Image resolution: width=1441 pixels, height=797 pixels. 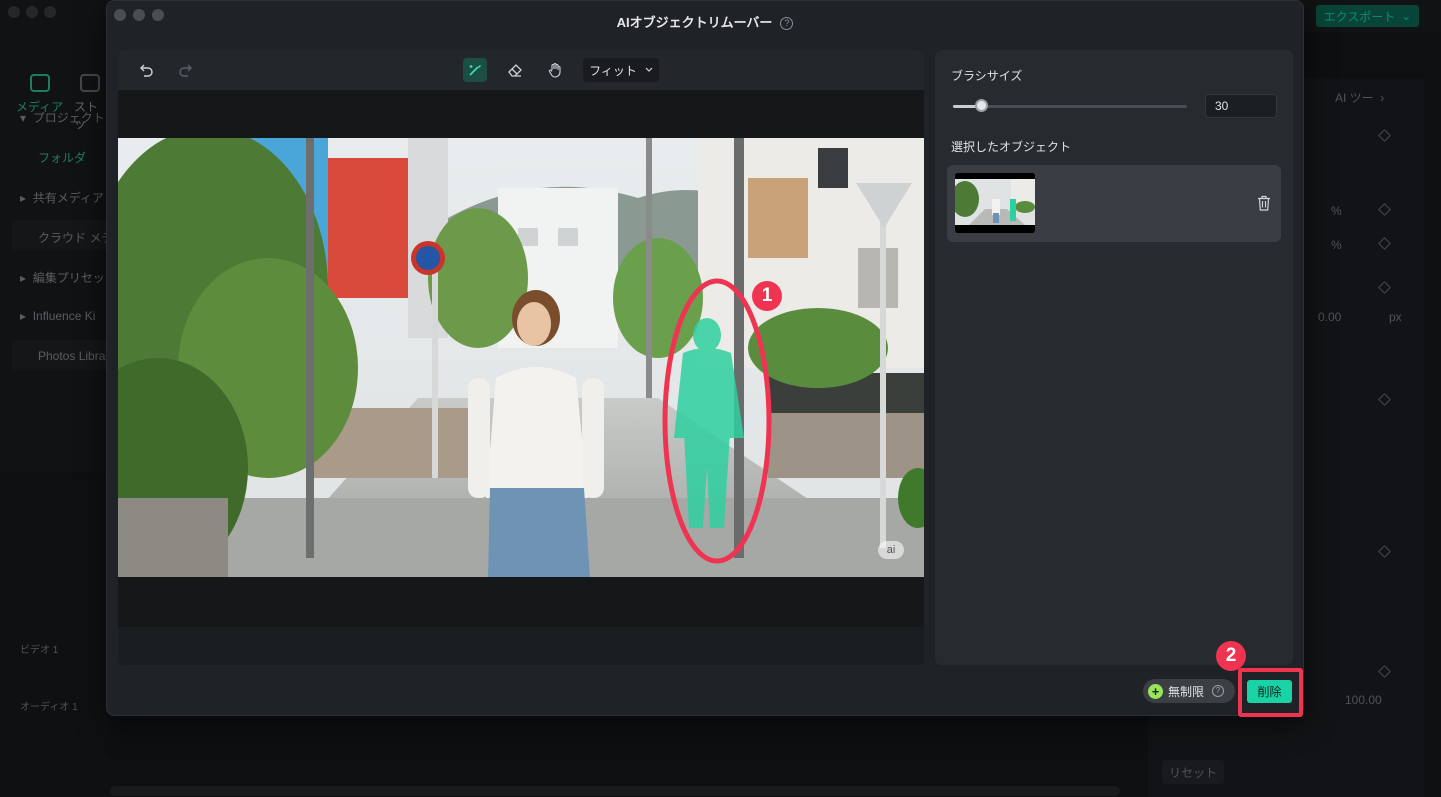 I want to click on brush-size-label: ブラシサイズ, so click(x=987, y=76).